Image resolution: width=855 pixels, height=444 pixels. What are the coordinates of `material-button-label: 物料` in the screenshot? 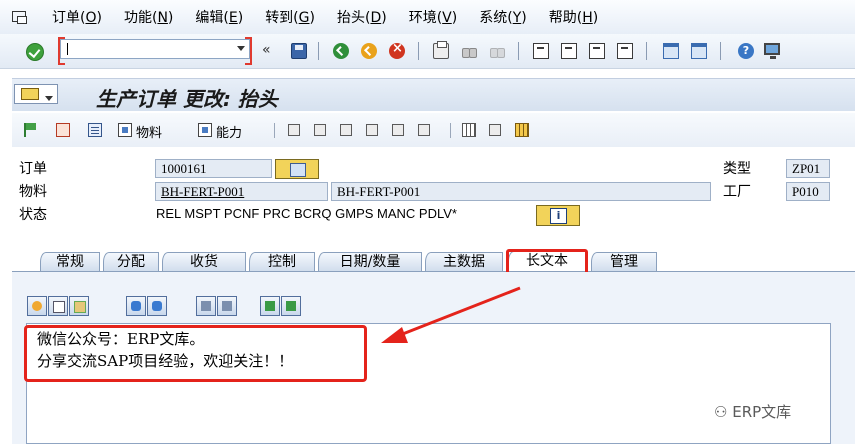 It's located at (149, 131).